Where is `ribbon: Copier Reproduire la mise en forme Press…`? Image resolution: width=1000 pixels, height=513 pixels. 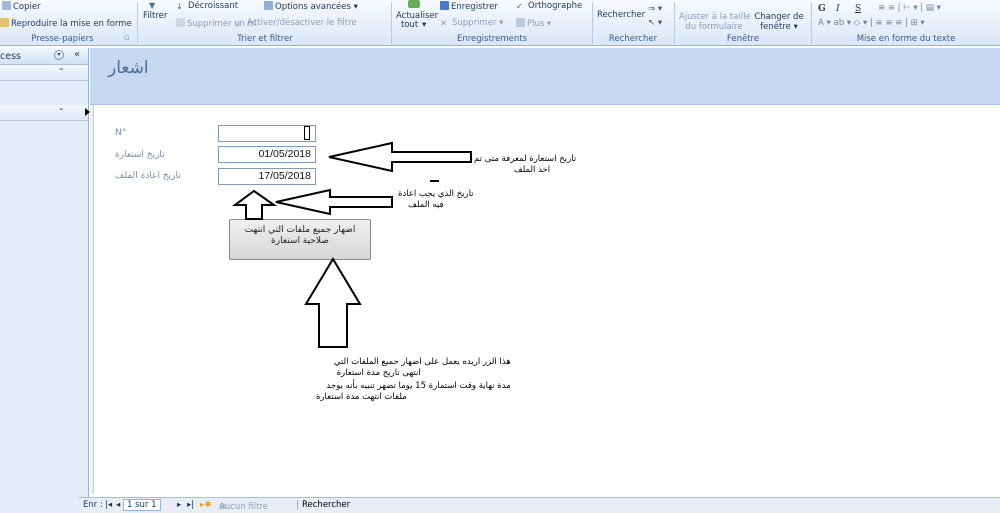 ribbon: Copier Reproduire la mise en forme Press… is located at coordinates (500, 23).